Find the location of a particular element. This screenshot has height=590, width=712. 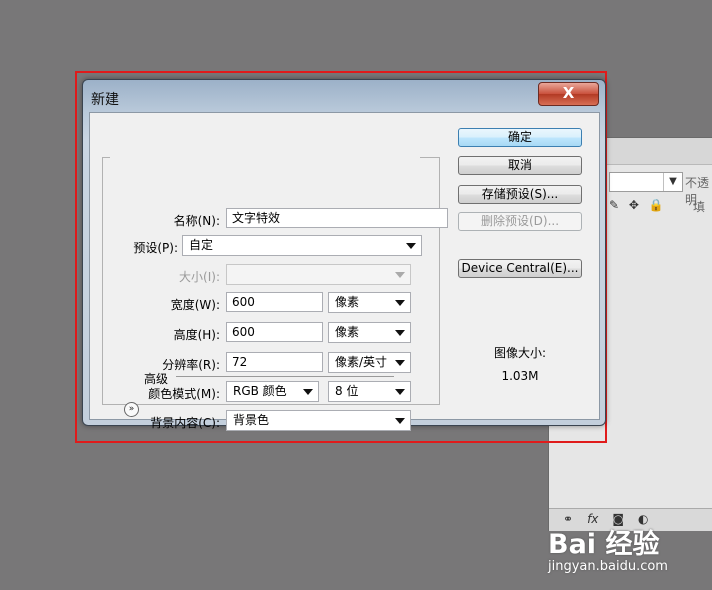

bit-depth-value: 8 位 is located at coordinates (347, 391).